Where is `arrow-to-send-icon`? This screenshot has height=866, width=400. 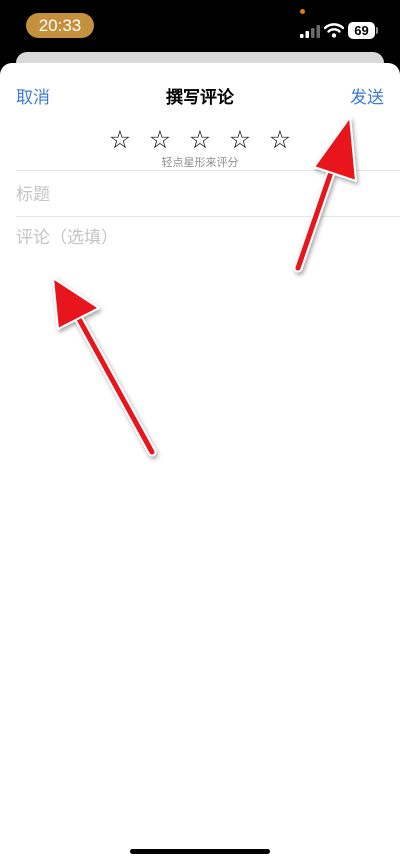
arrow-to-send-icon is located at coordinates (325, 194).